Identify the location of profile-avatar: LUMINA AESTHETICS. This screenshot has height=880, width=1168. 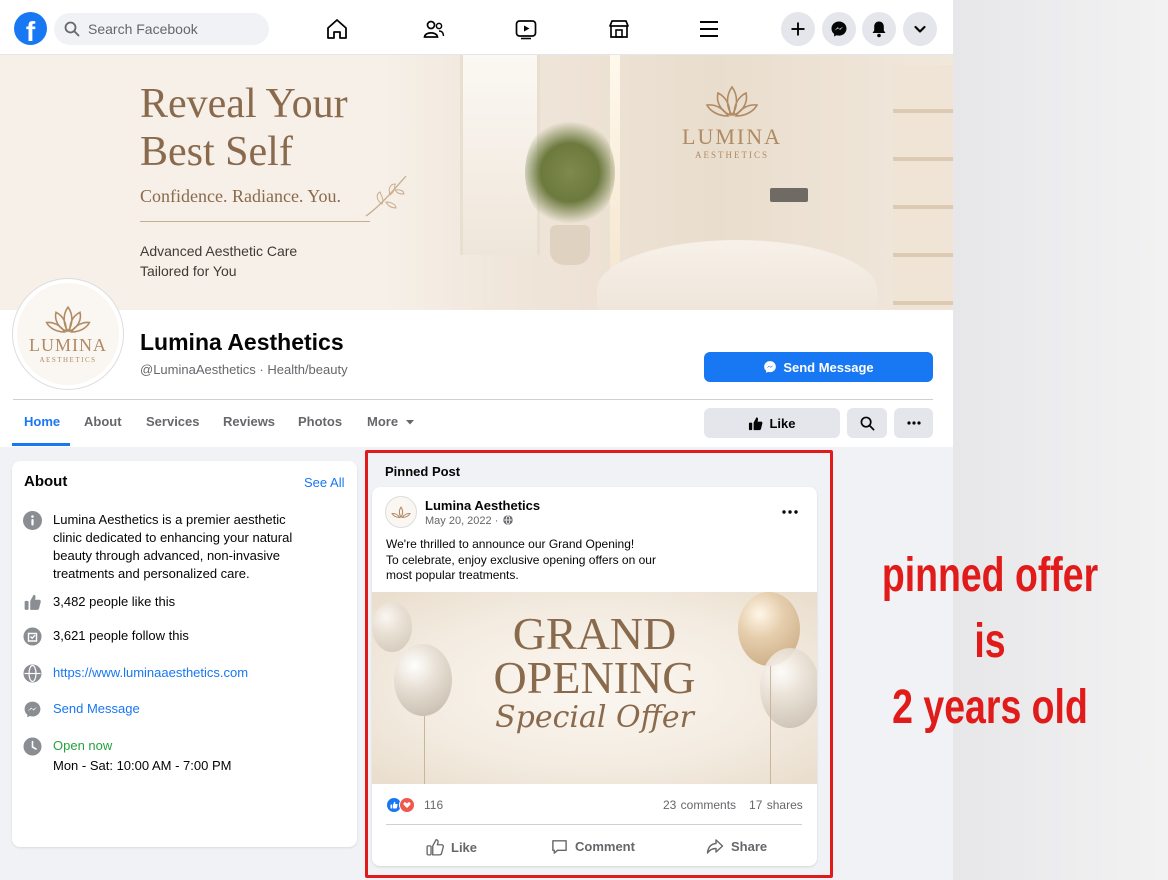
(68, 334).